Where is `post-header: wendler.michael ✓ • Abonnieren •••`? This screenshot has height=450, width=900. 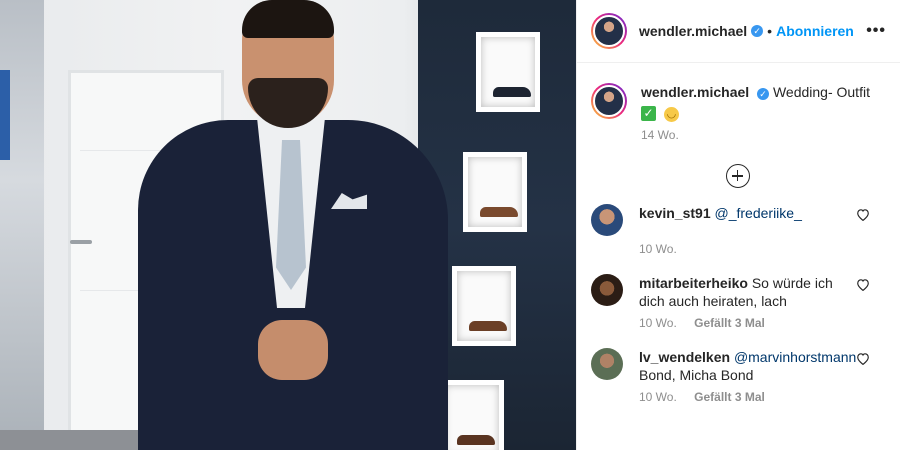
post-header: wendler.michael ✓ • Abonnieren ••• is located at coordinates (738, 31).